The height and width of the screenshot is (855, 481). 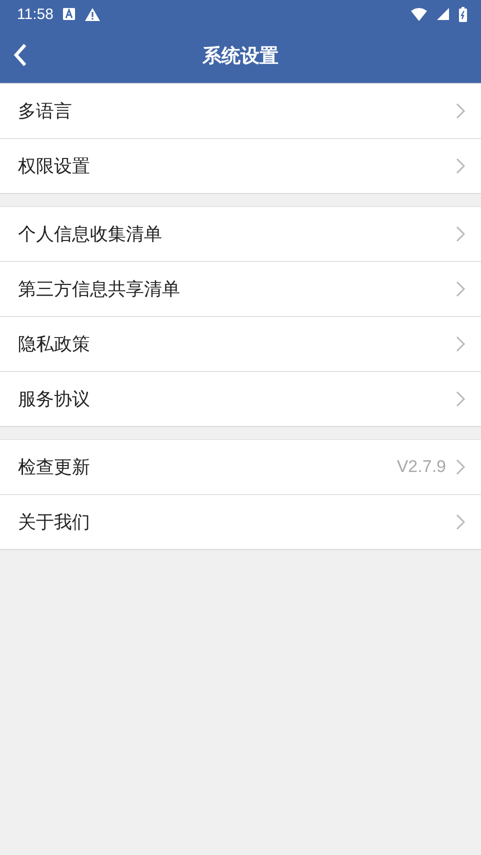 What do you see at coordinates (463, 14) in the screenshot?
I see `battery-icon` at bounding box center [463, 14].